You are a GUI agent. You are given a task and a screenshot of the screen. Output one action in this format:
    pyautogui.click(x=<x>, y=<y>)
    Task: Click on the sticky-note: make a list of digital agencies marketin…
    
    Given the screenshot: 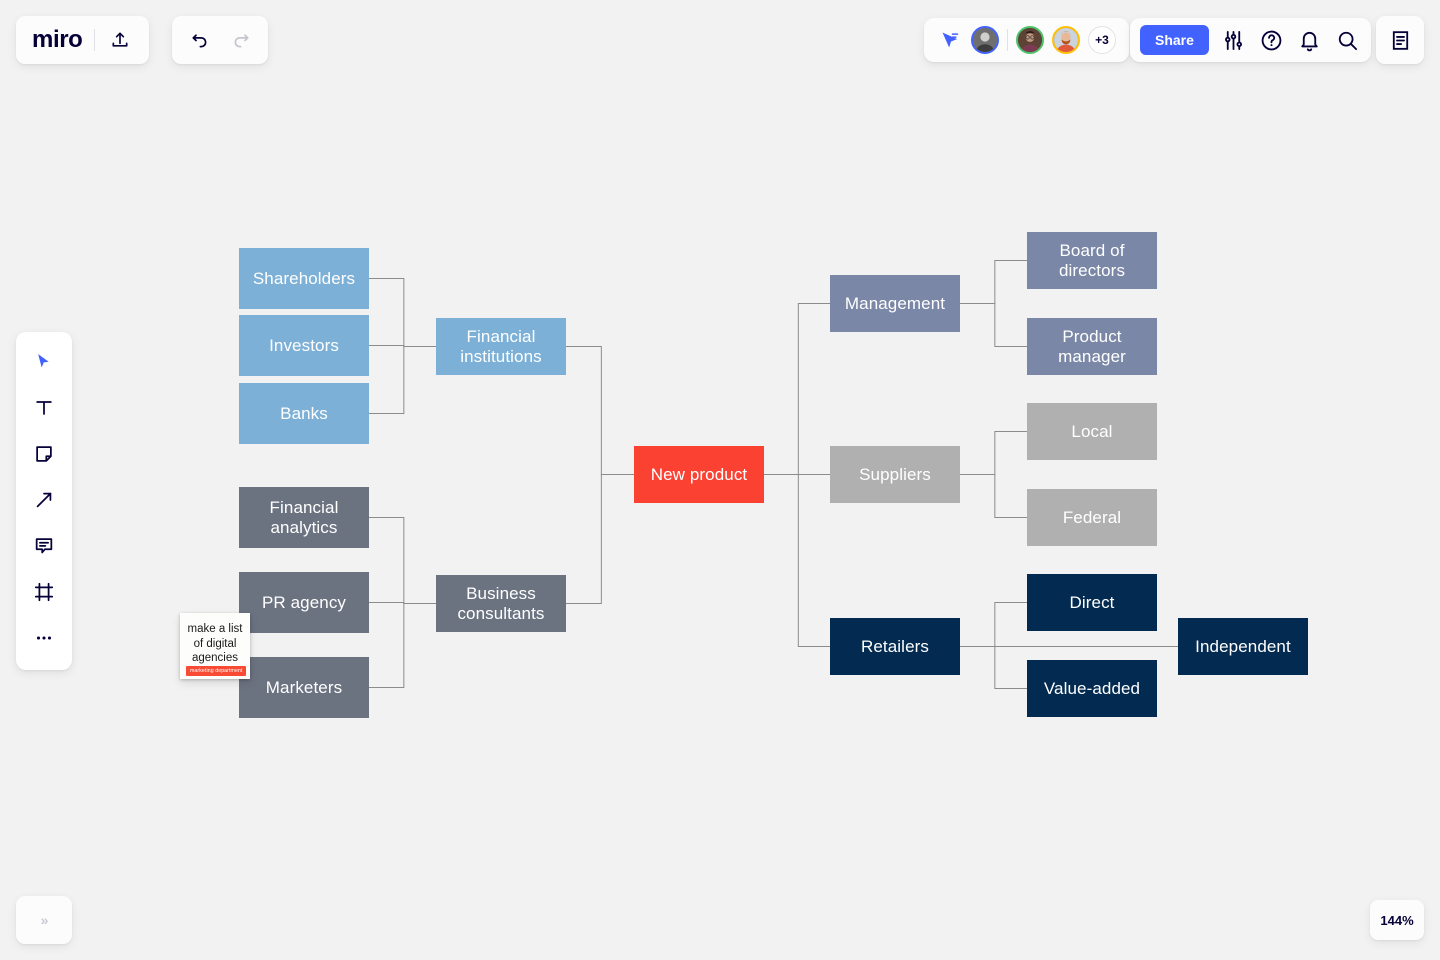 What is the action you would take?
    pyautogui.click(x=215, y=646)
    